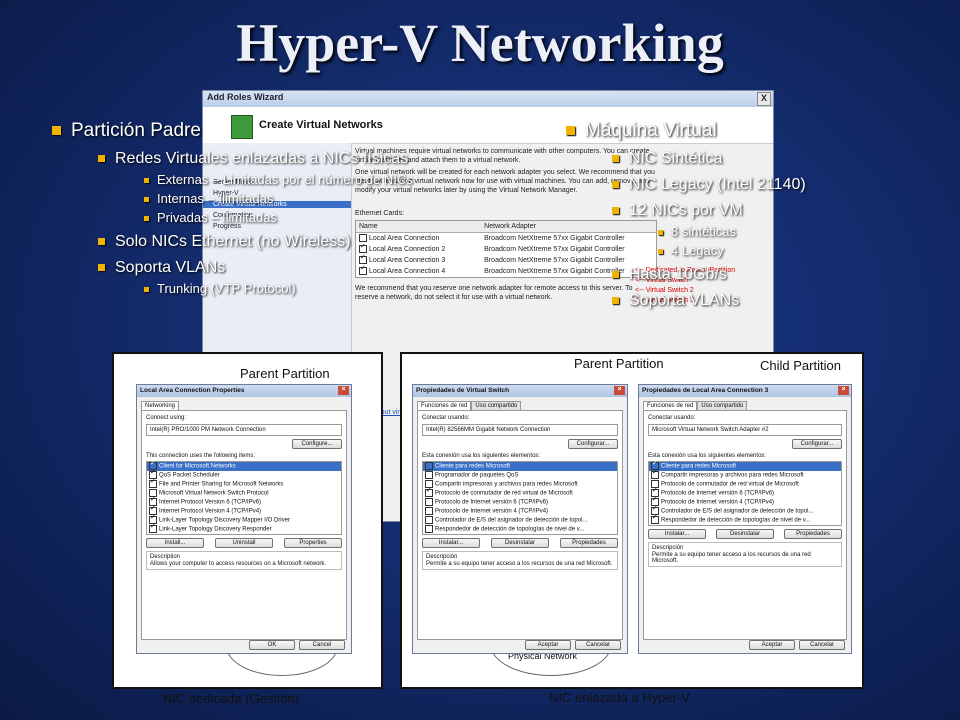 The image size is (960, 720). What do you see at coordinates (244, 405) in the screenshot?
I see `dialog-tabs: Networking` at bounding box center [244, 405].